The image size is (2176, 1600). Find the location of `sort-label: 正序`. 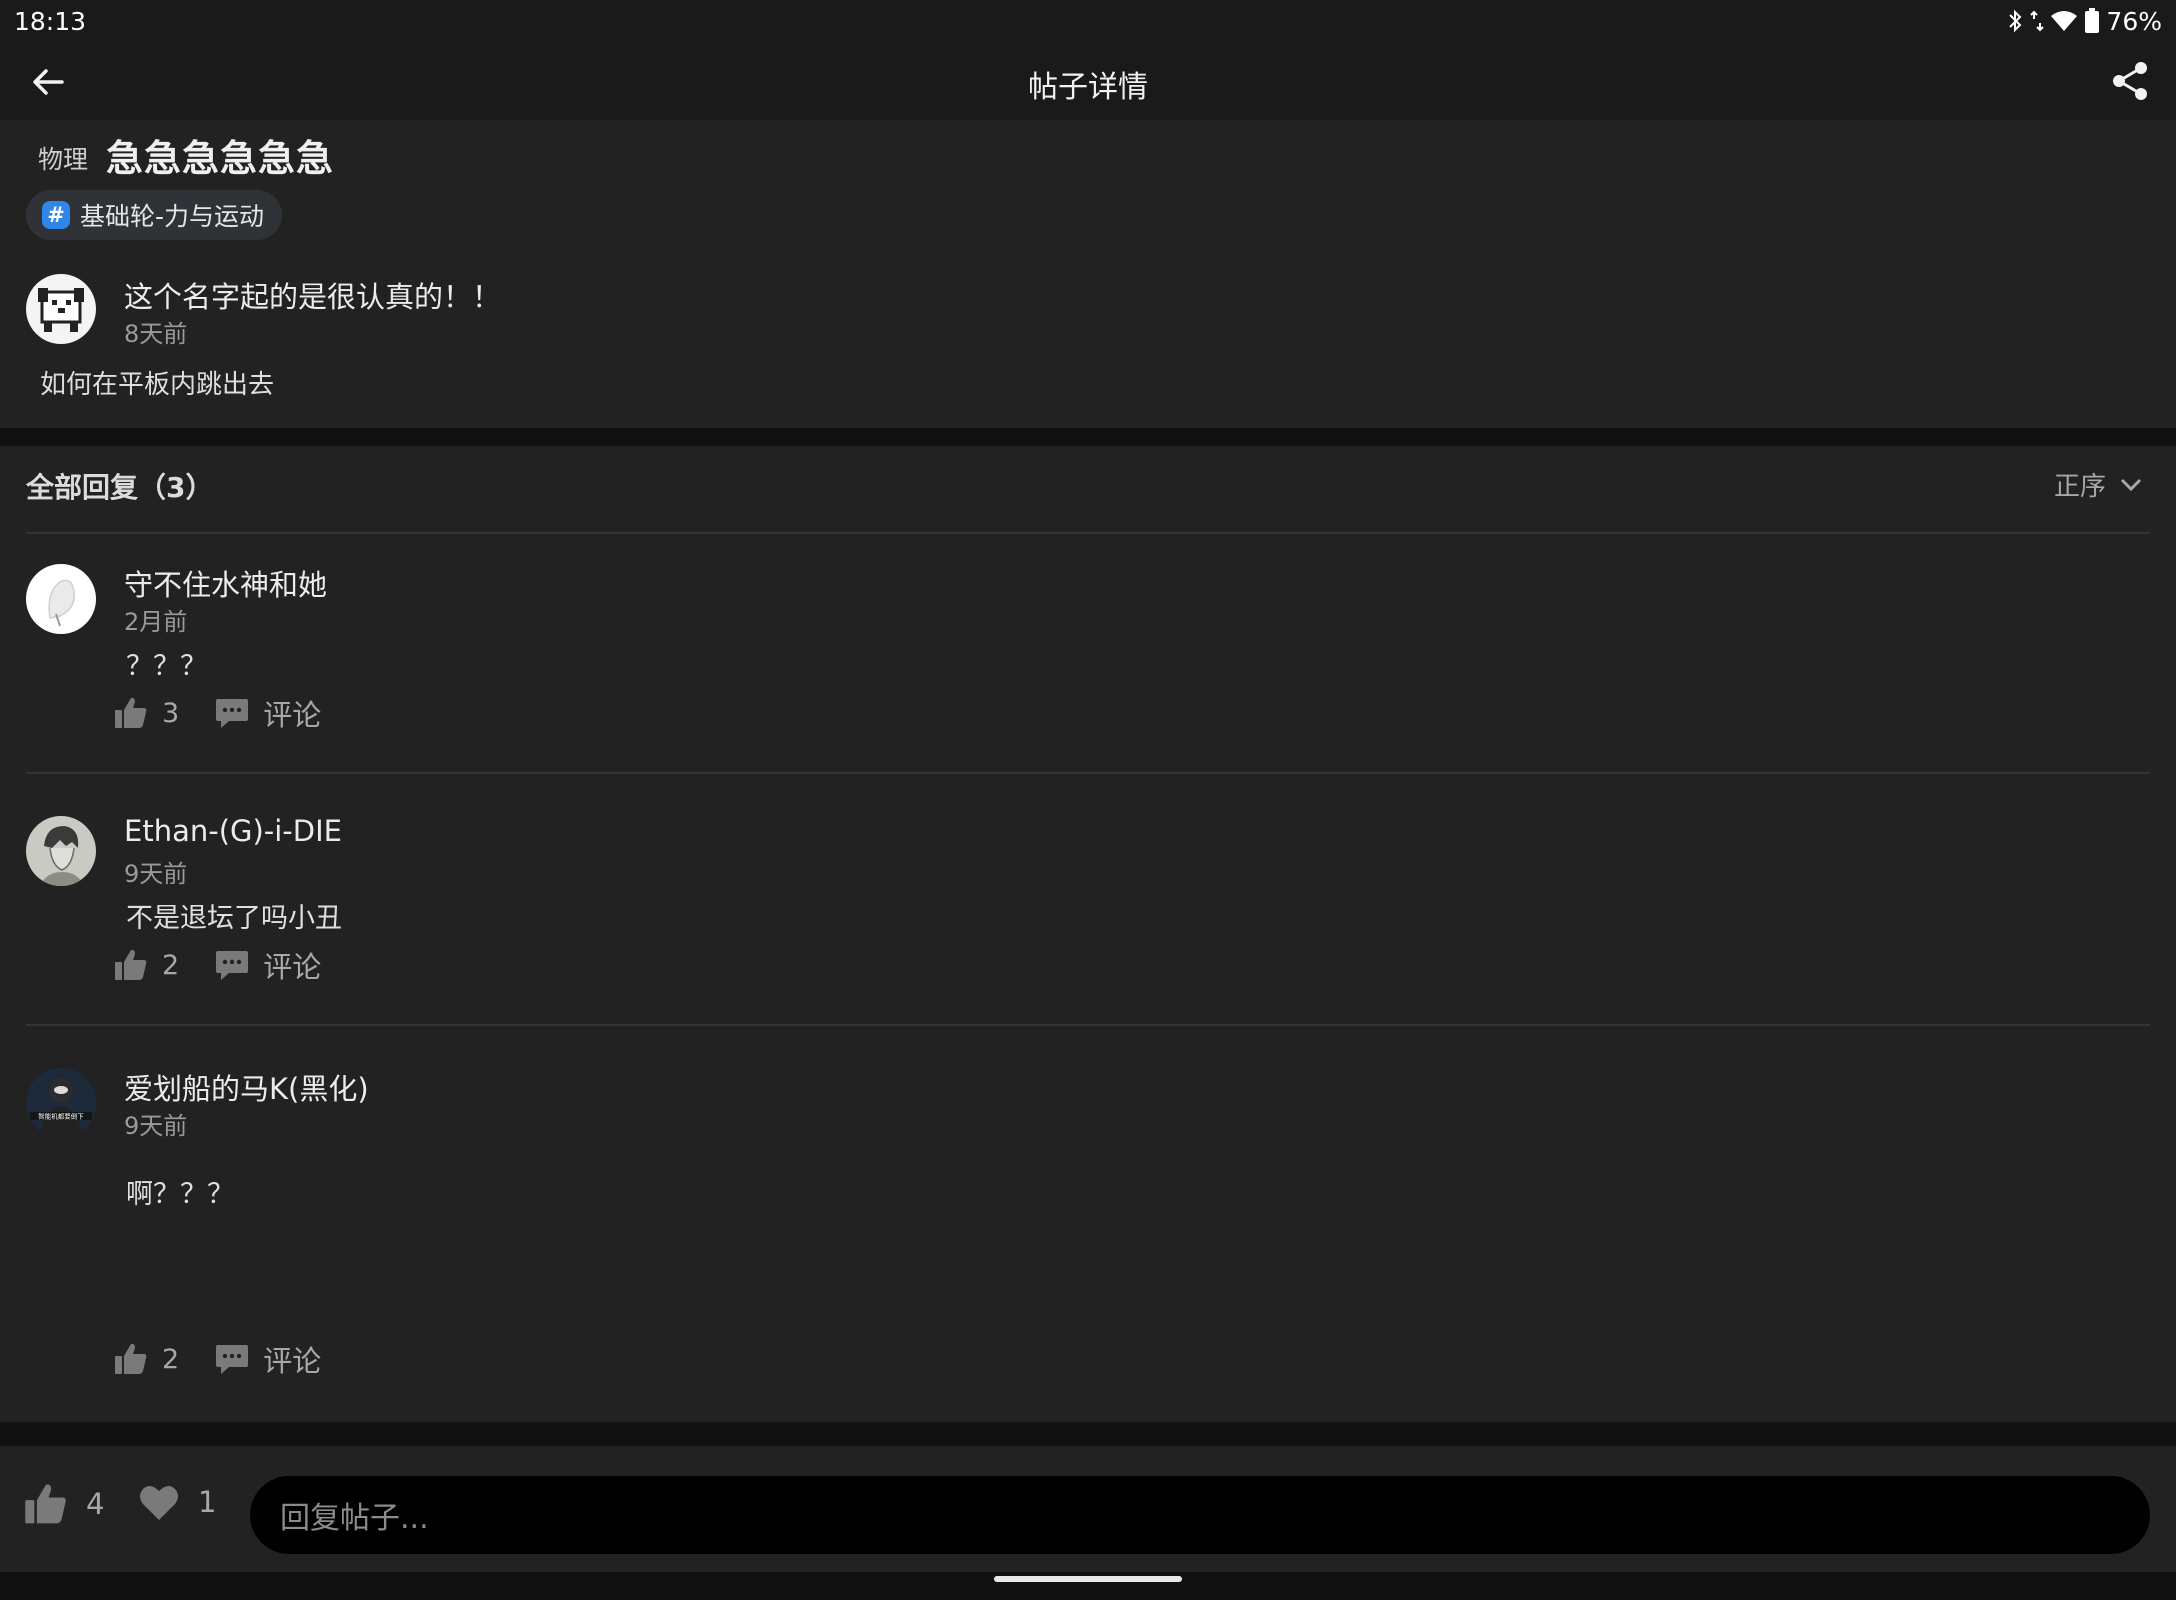

sort-label: 正序 is located at coordinates (2079, 487).